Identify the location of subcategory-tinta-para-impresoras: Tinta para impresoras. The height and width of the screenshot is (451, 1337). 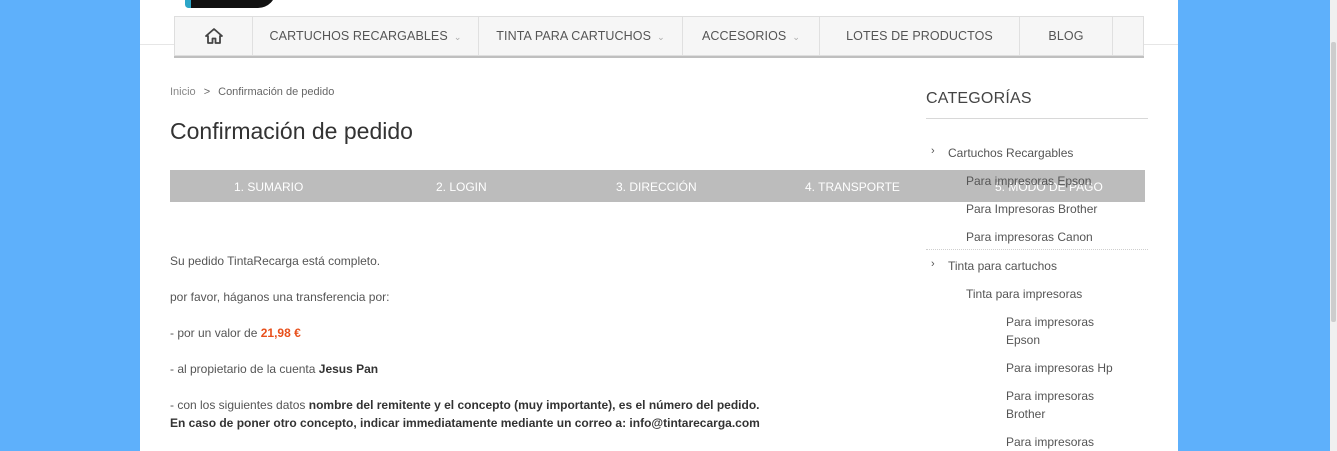
(1024, 294).